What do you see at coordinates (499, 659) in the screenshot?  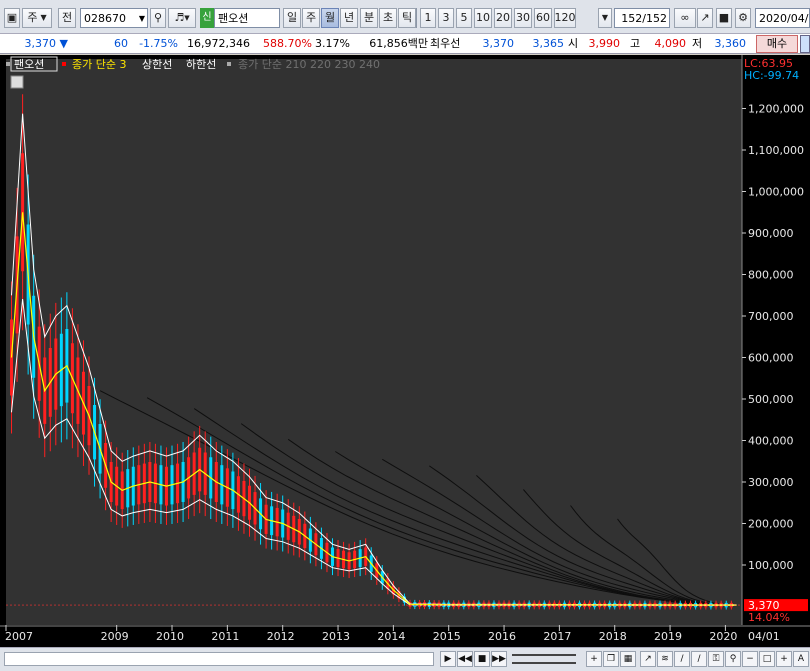 I see `forward-icon: ▶▶` at bounding box center [499, 659].